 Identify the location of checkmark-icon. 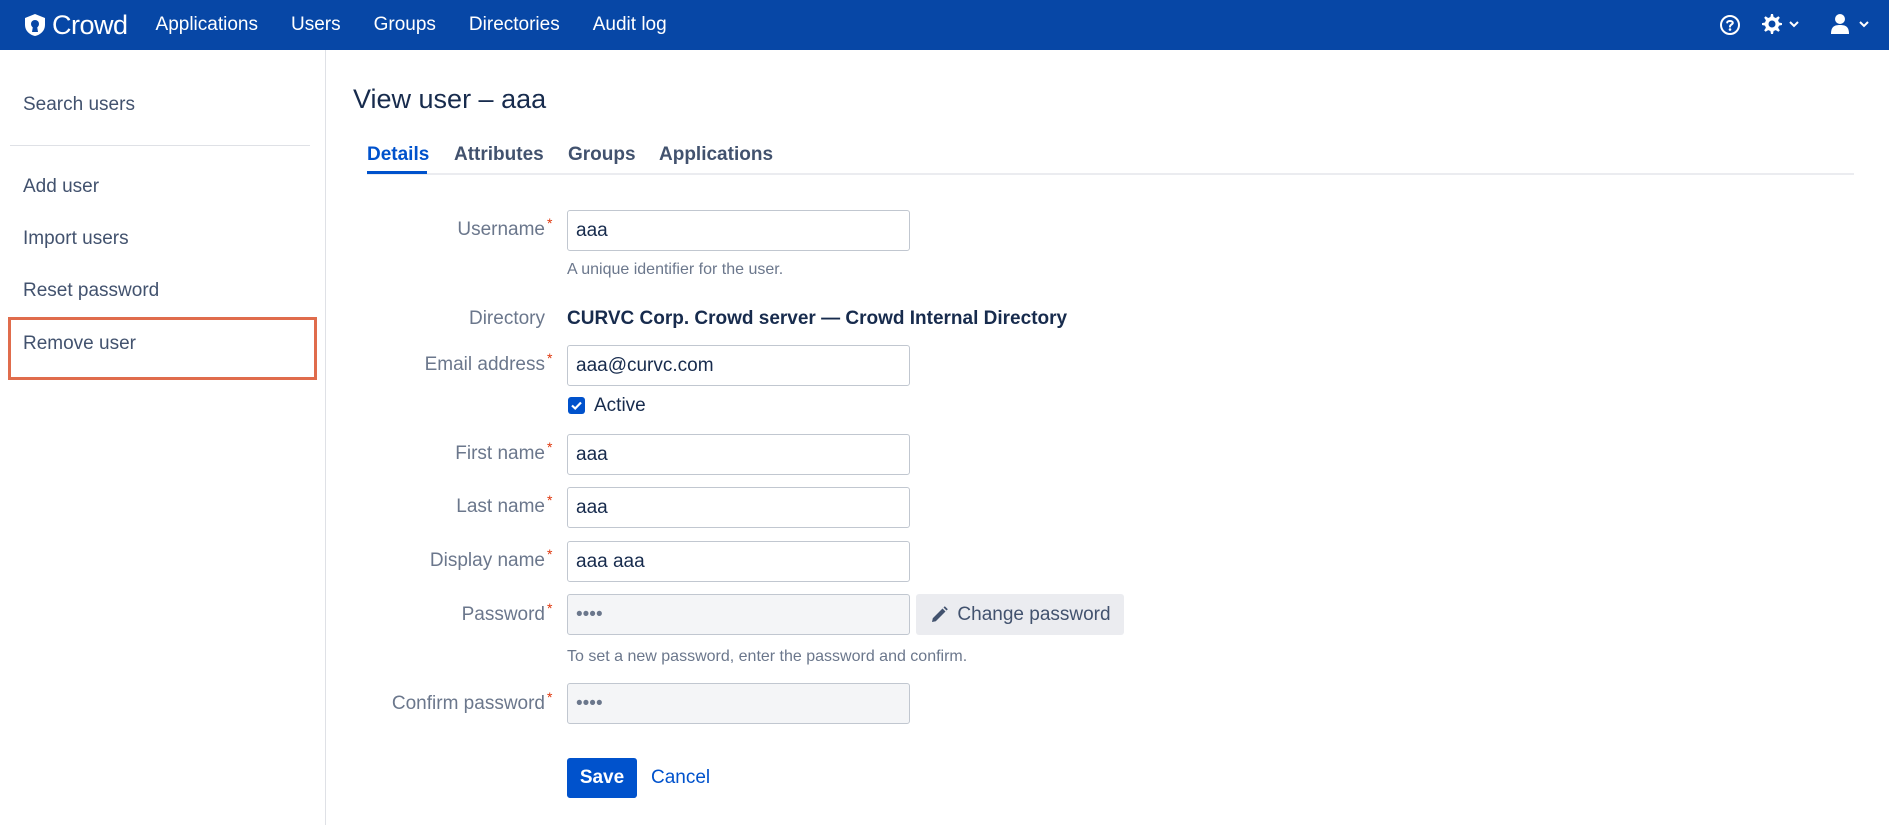
(576, 406).